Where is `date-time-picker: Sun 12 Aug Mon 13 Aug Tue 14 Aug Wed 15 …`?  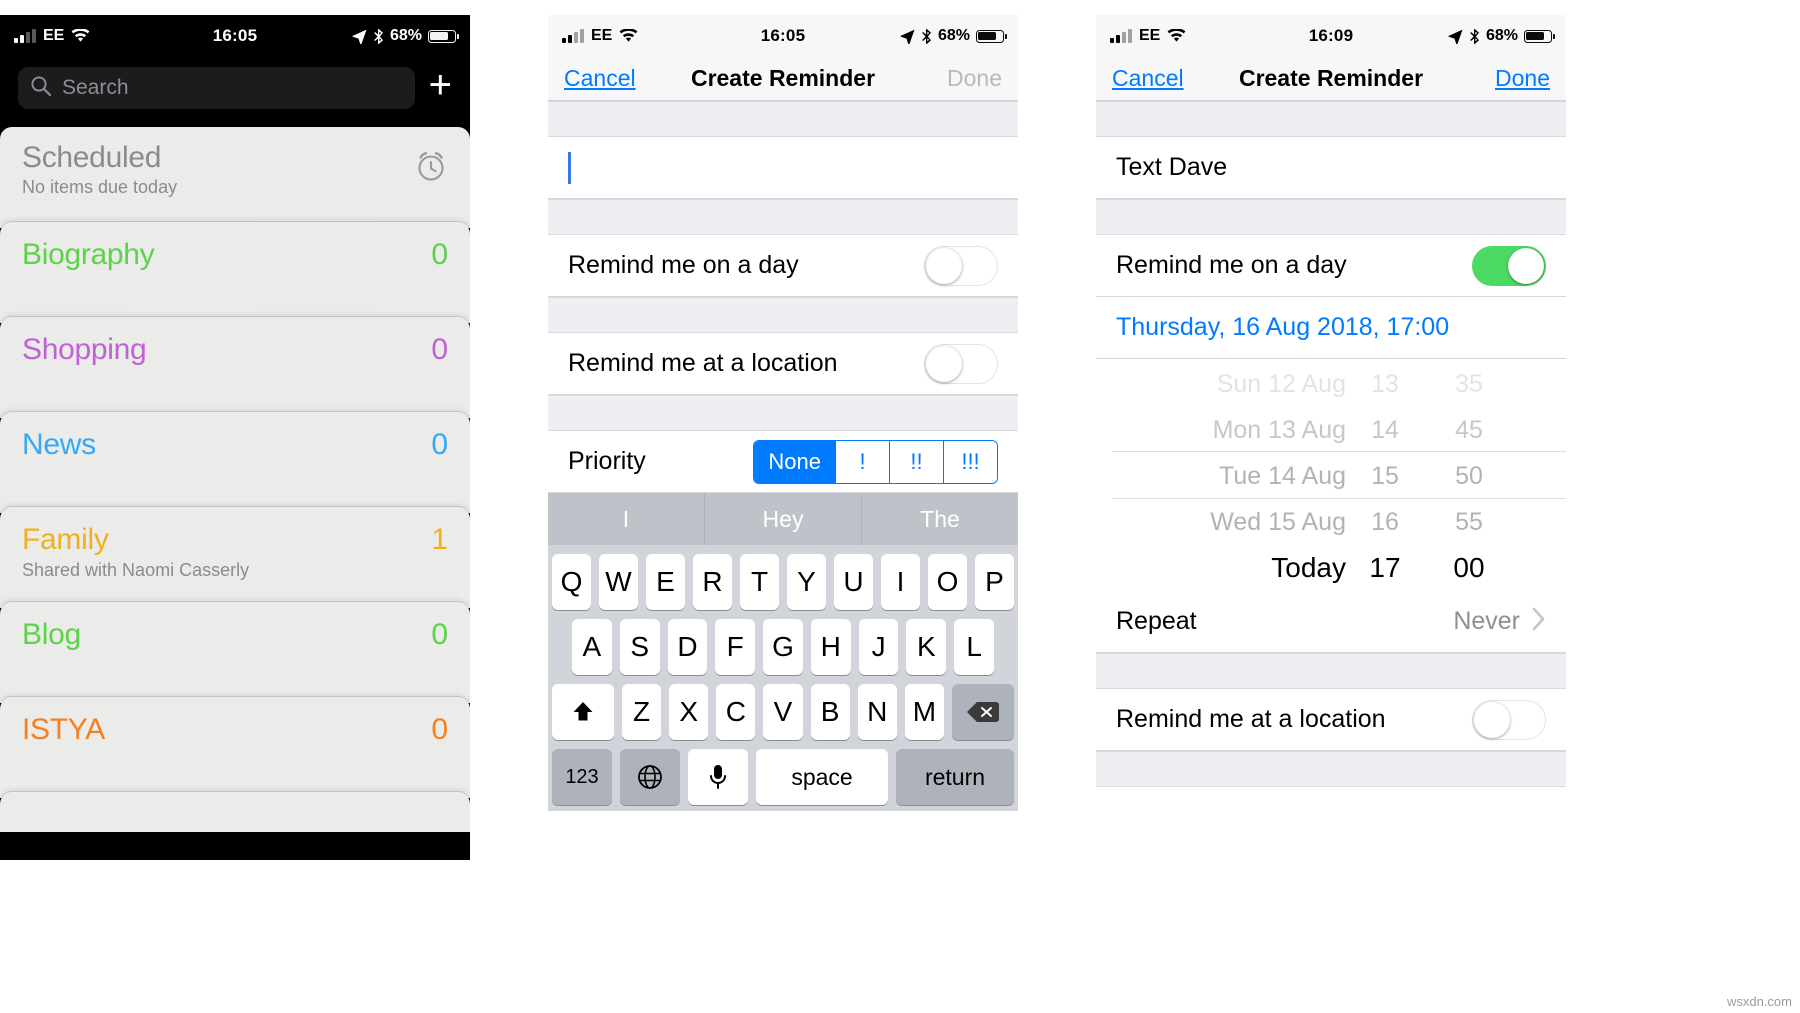
date-time-picker: Sun 12 Aug Mon 13 Aug Tue 14 Aug Wed 15 … is located at coordinates (1331, 475).